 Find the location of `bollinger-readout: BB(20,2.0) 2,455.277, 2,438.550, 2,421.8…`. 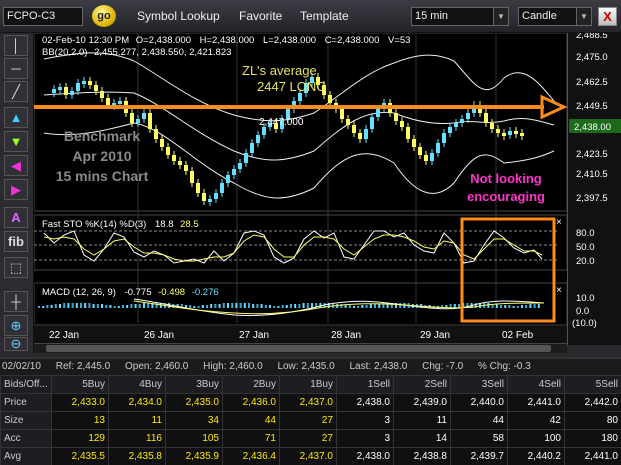

bollinger-readout: BB(20,2.0) 2,455.277, 2,438.550, 2,421.8… is located at coordinates (136, 52).